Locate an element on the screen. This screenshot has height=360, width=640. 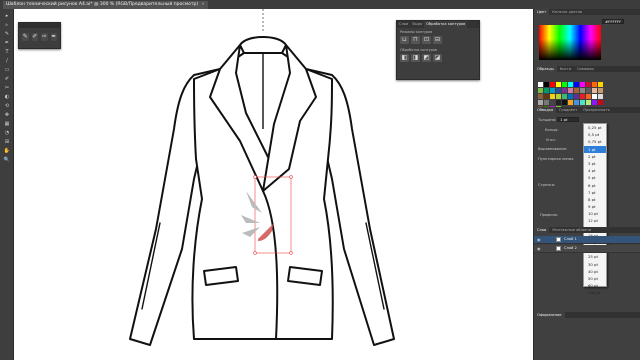
swatch-panel-tab: Образцы is located at coordinates (545, 69).